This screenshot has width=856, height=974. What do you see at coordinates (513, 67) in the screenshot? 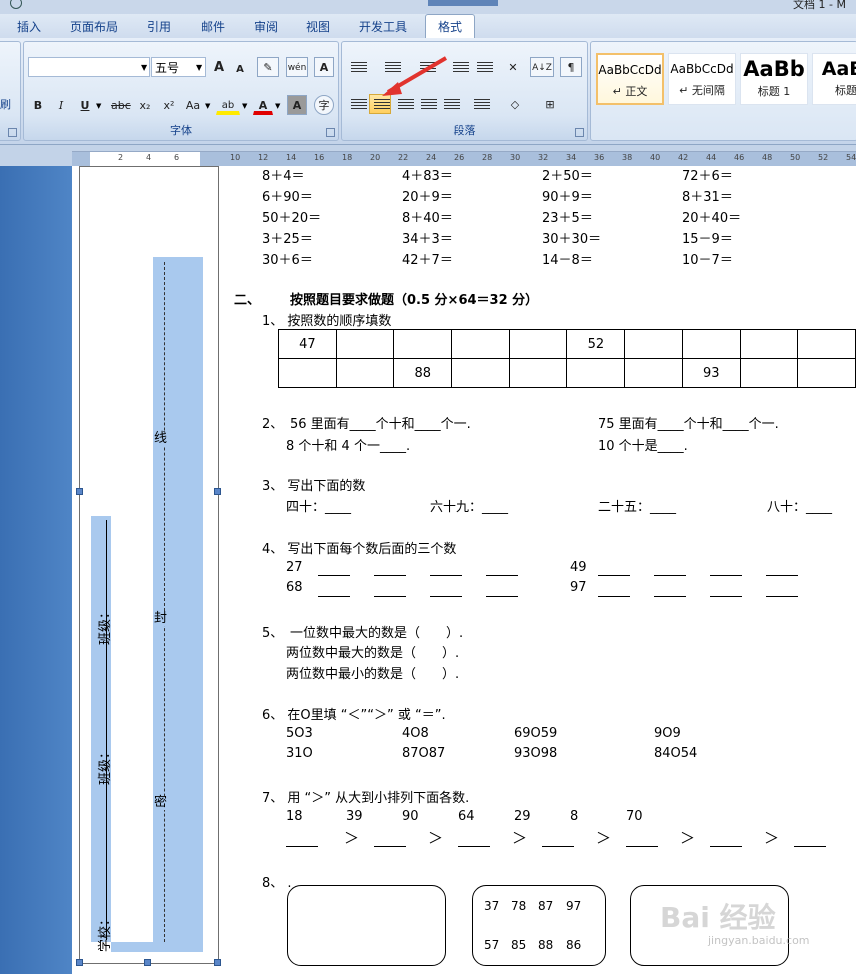
I see `asian-layout-icon: ✕` at bounding box center [513, 67].